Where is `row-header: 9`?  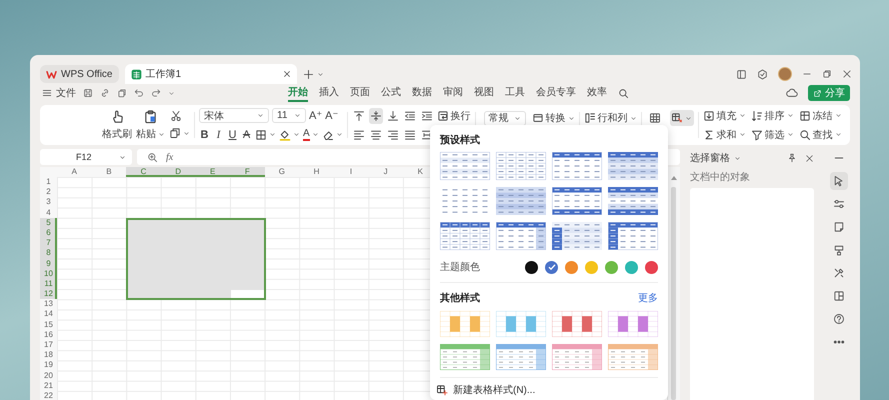
row-header: 9 is located at coordinates (48, 263).